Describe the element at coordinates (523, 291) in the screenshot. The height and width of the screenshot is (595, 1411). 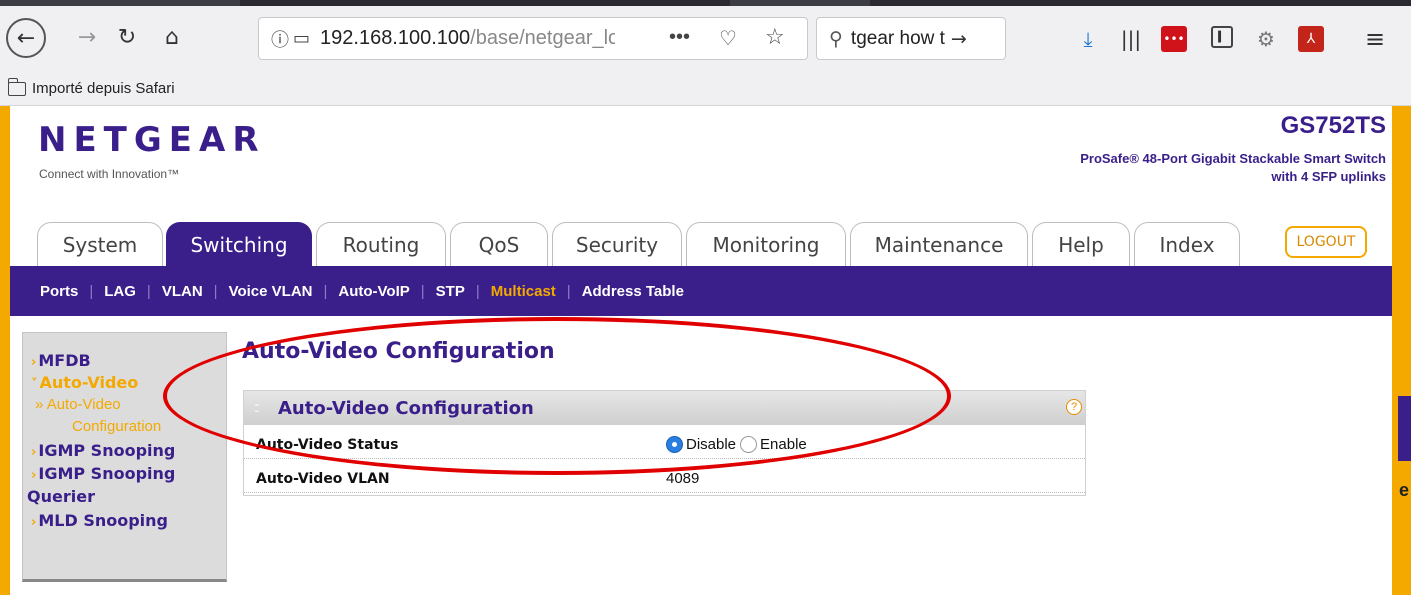
I see `subnav-multicast: Multicast` at that location.